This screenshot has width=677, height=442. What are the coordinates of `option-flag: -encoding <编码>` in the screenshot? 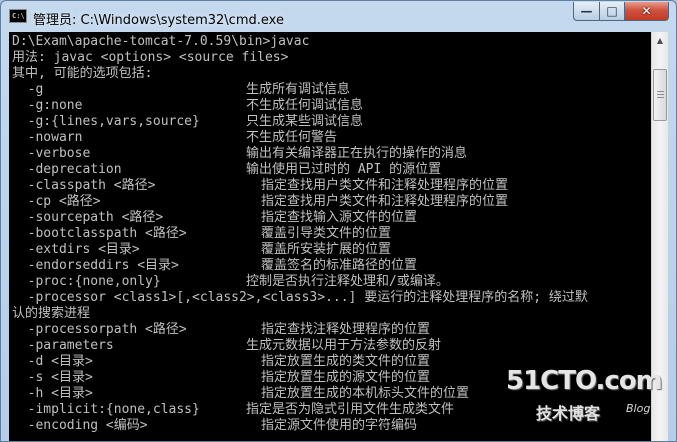 It's located at (80, 425).